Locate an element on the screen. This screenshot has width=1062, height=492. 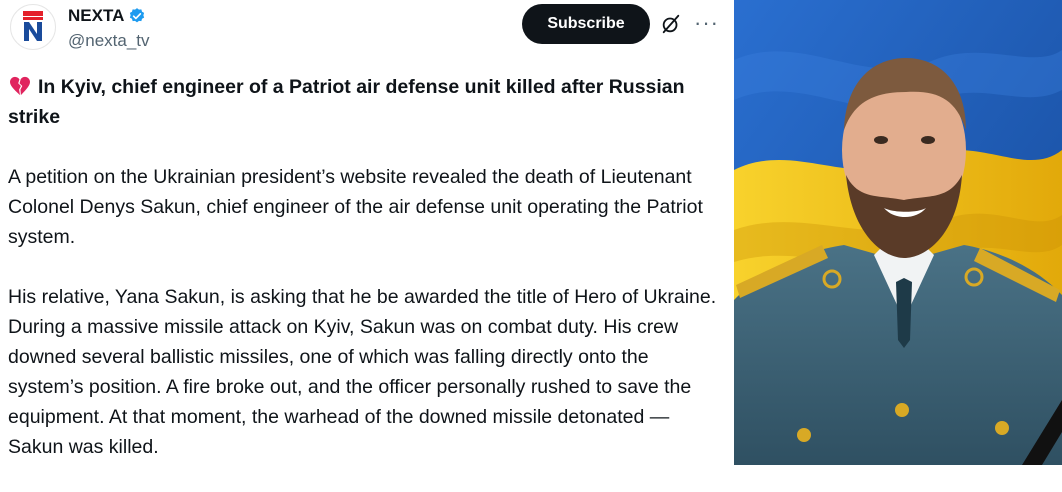
broken-heart-icon is located at coordinates (20, 86).